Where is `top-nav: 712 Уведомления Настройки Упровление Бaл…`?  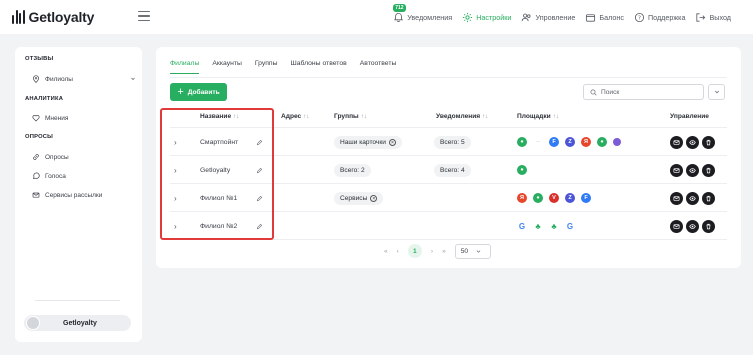
top-nav: 712 Уведомления Настройки Упровление Бaл… is located at coordinates (562, 17).